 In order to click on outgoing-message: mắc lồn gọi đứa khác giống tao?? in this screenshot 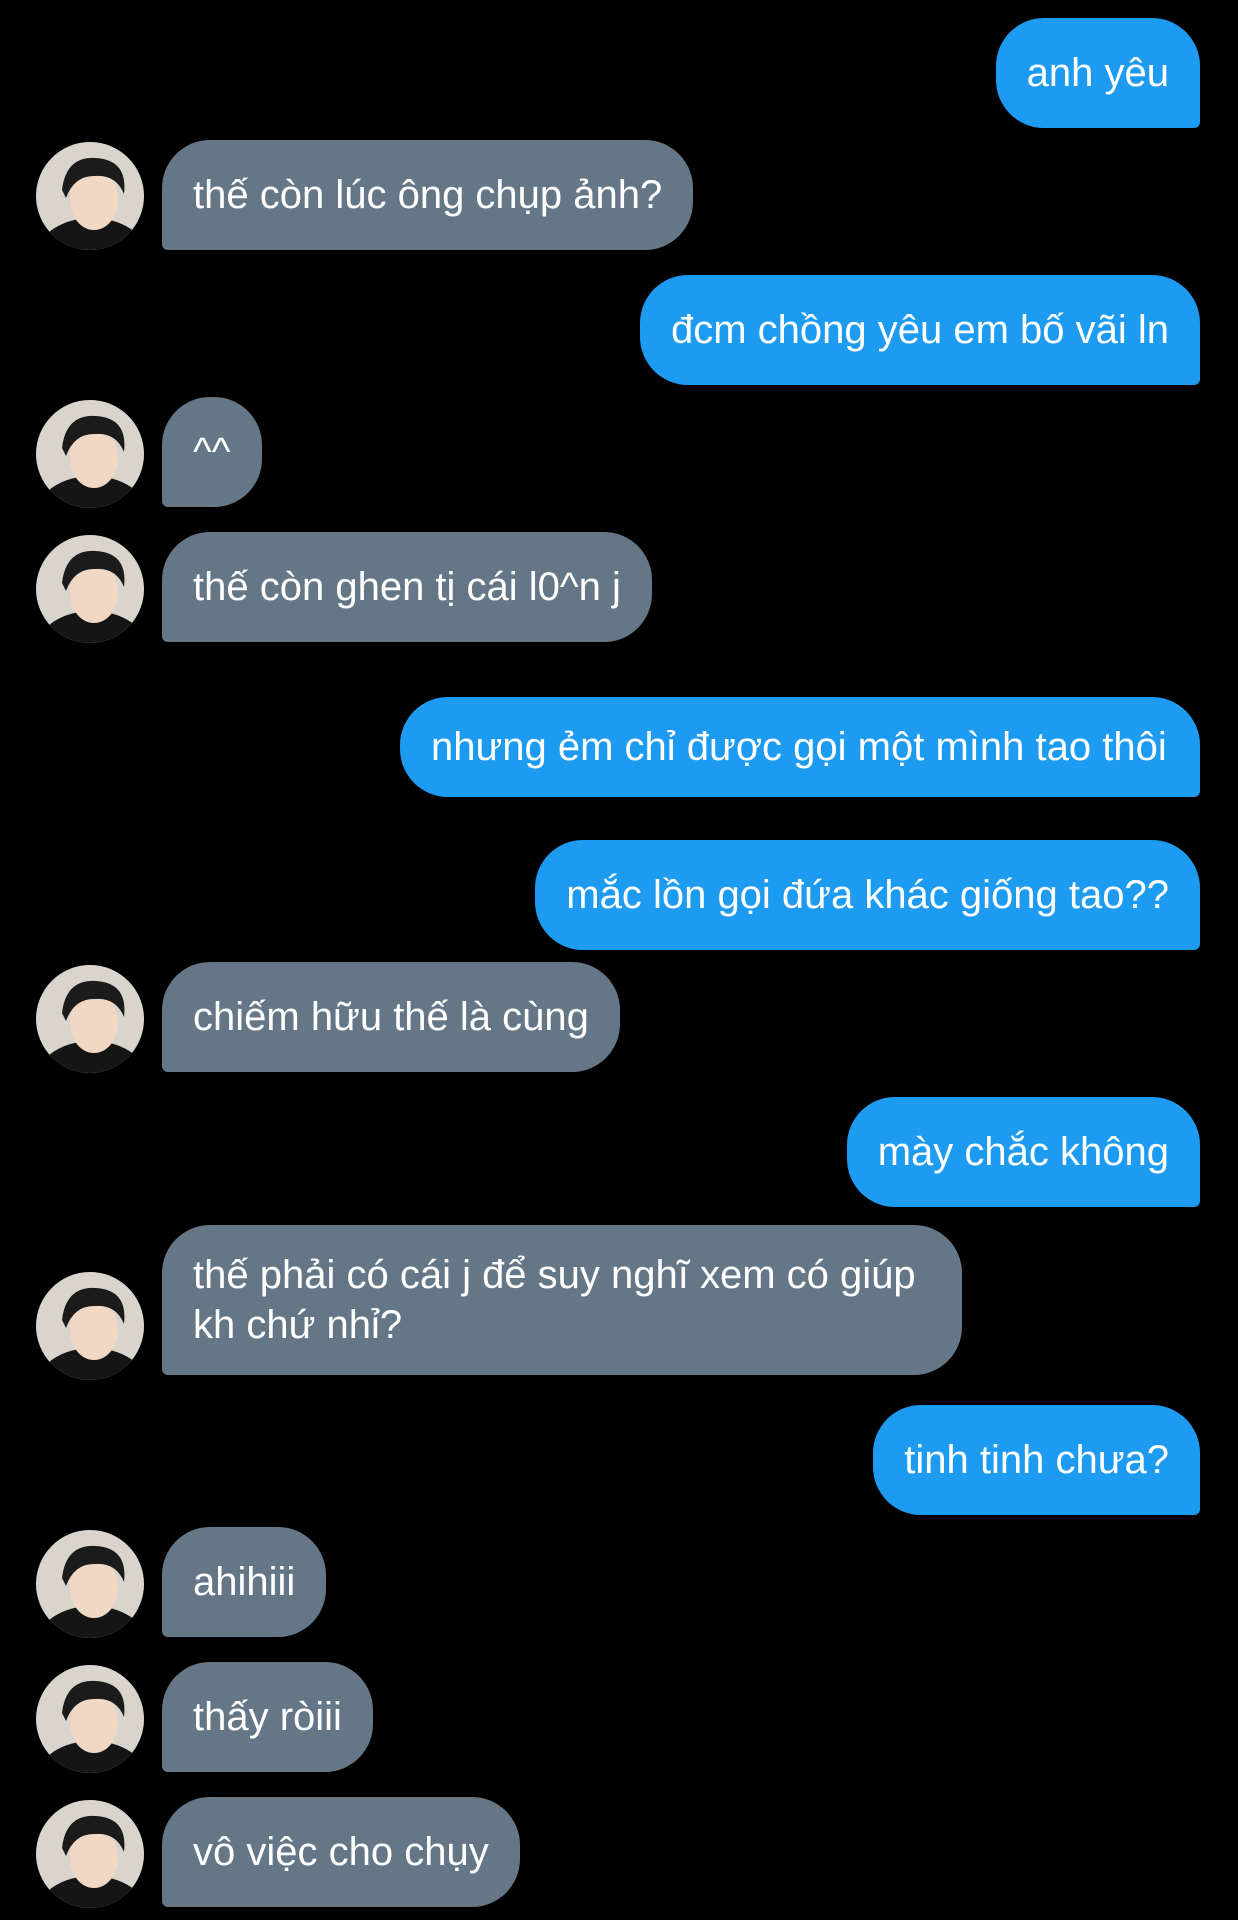, I will do `click(867, 894)`.